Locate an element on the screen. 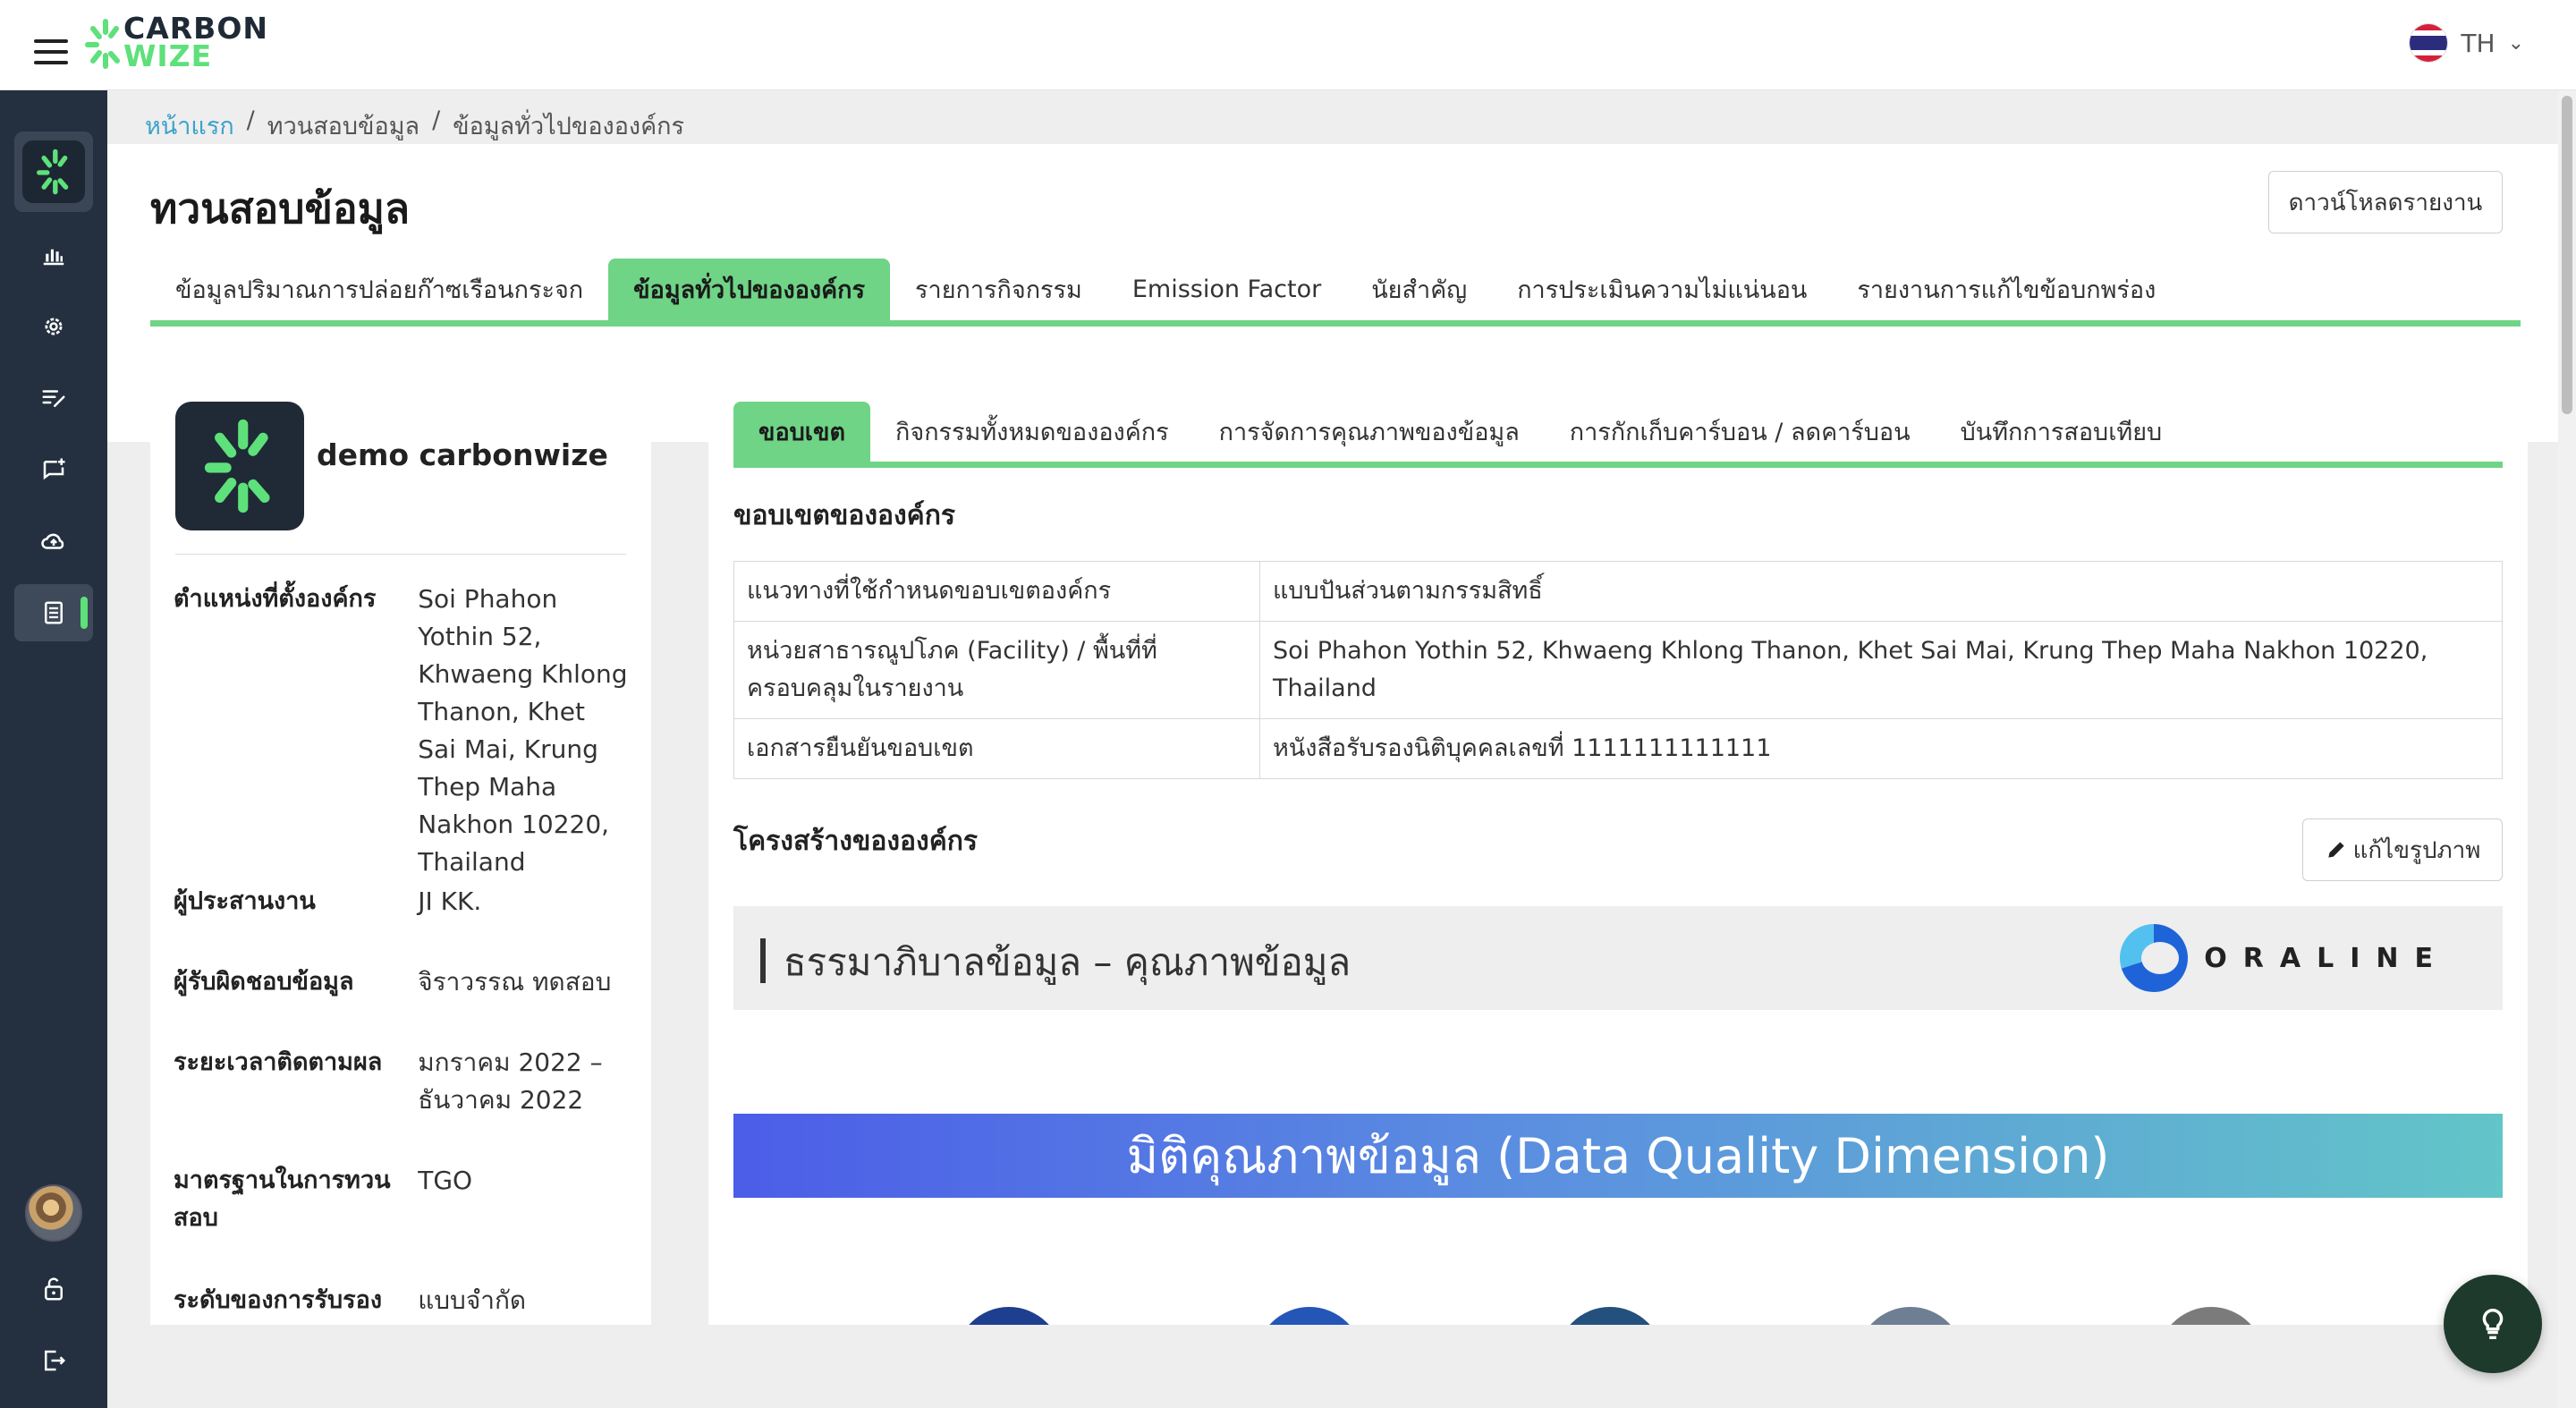 The image size is (2576, 1408). table-cell-label: เอกสารยืนยันขอบเขต is located at coordinates (996, 748).